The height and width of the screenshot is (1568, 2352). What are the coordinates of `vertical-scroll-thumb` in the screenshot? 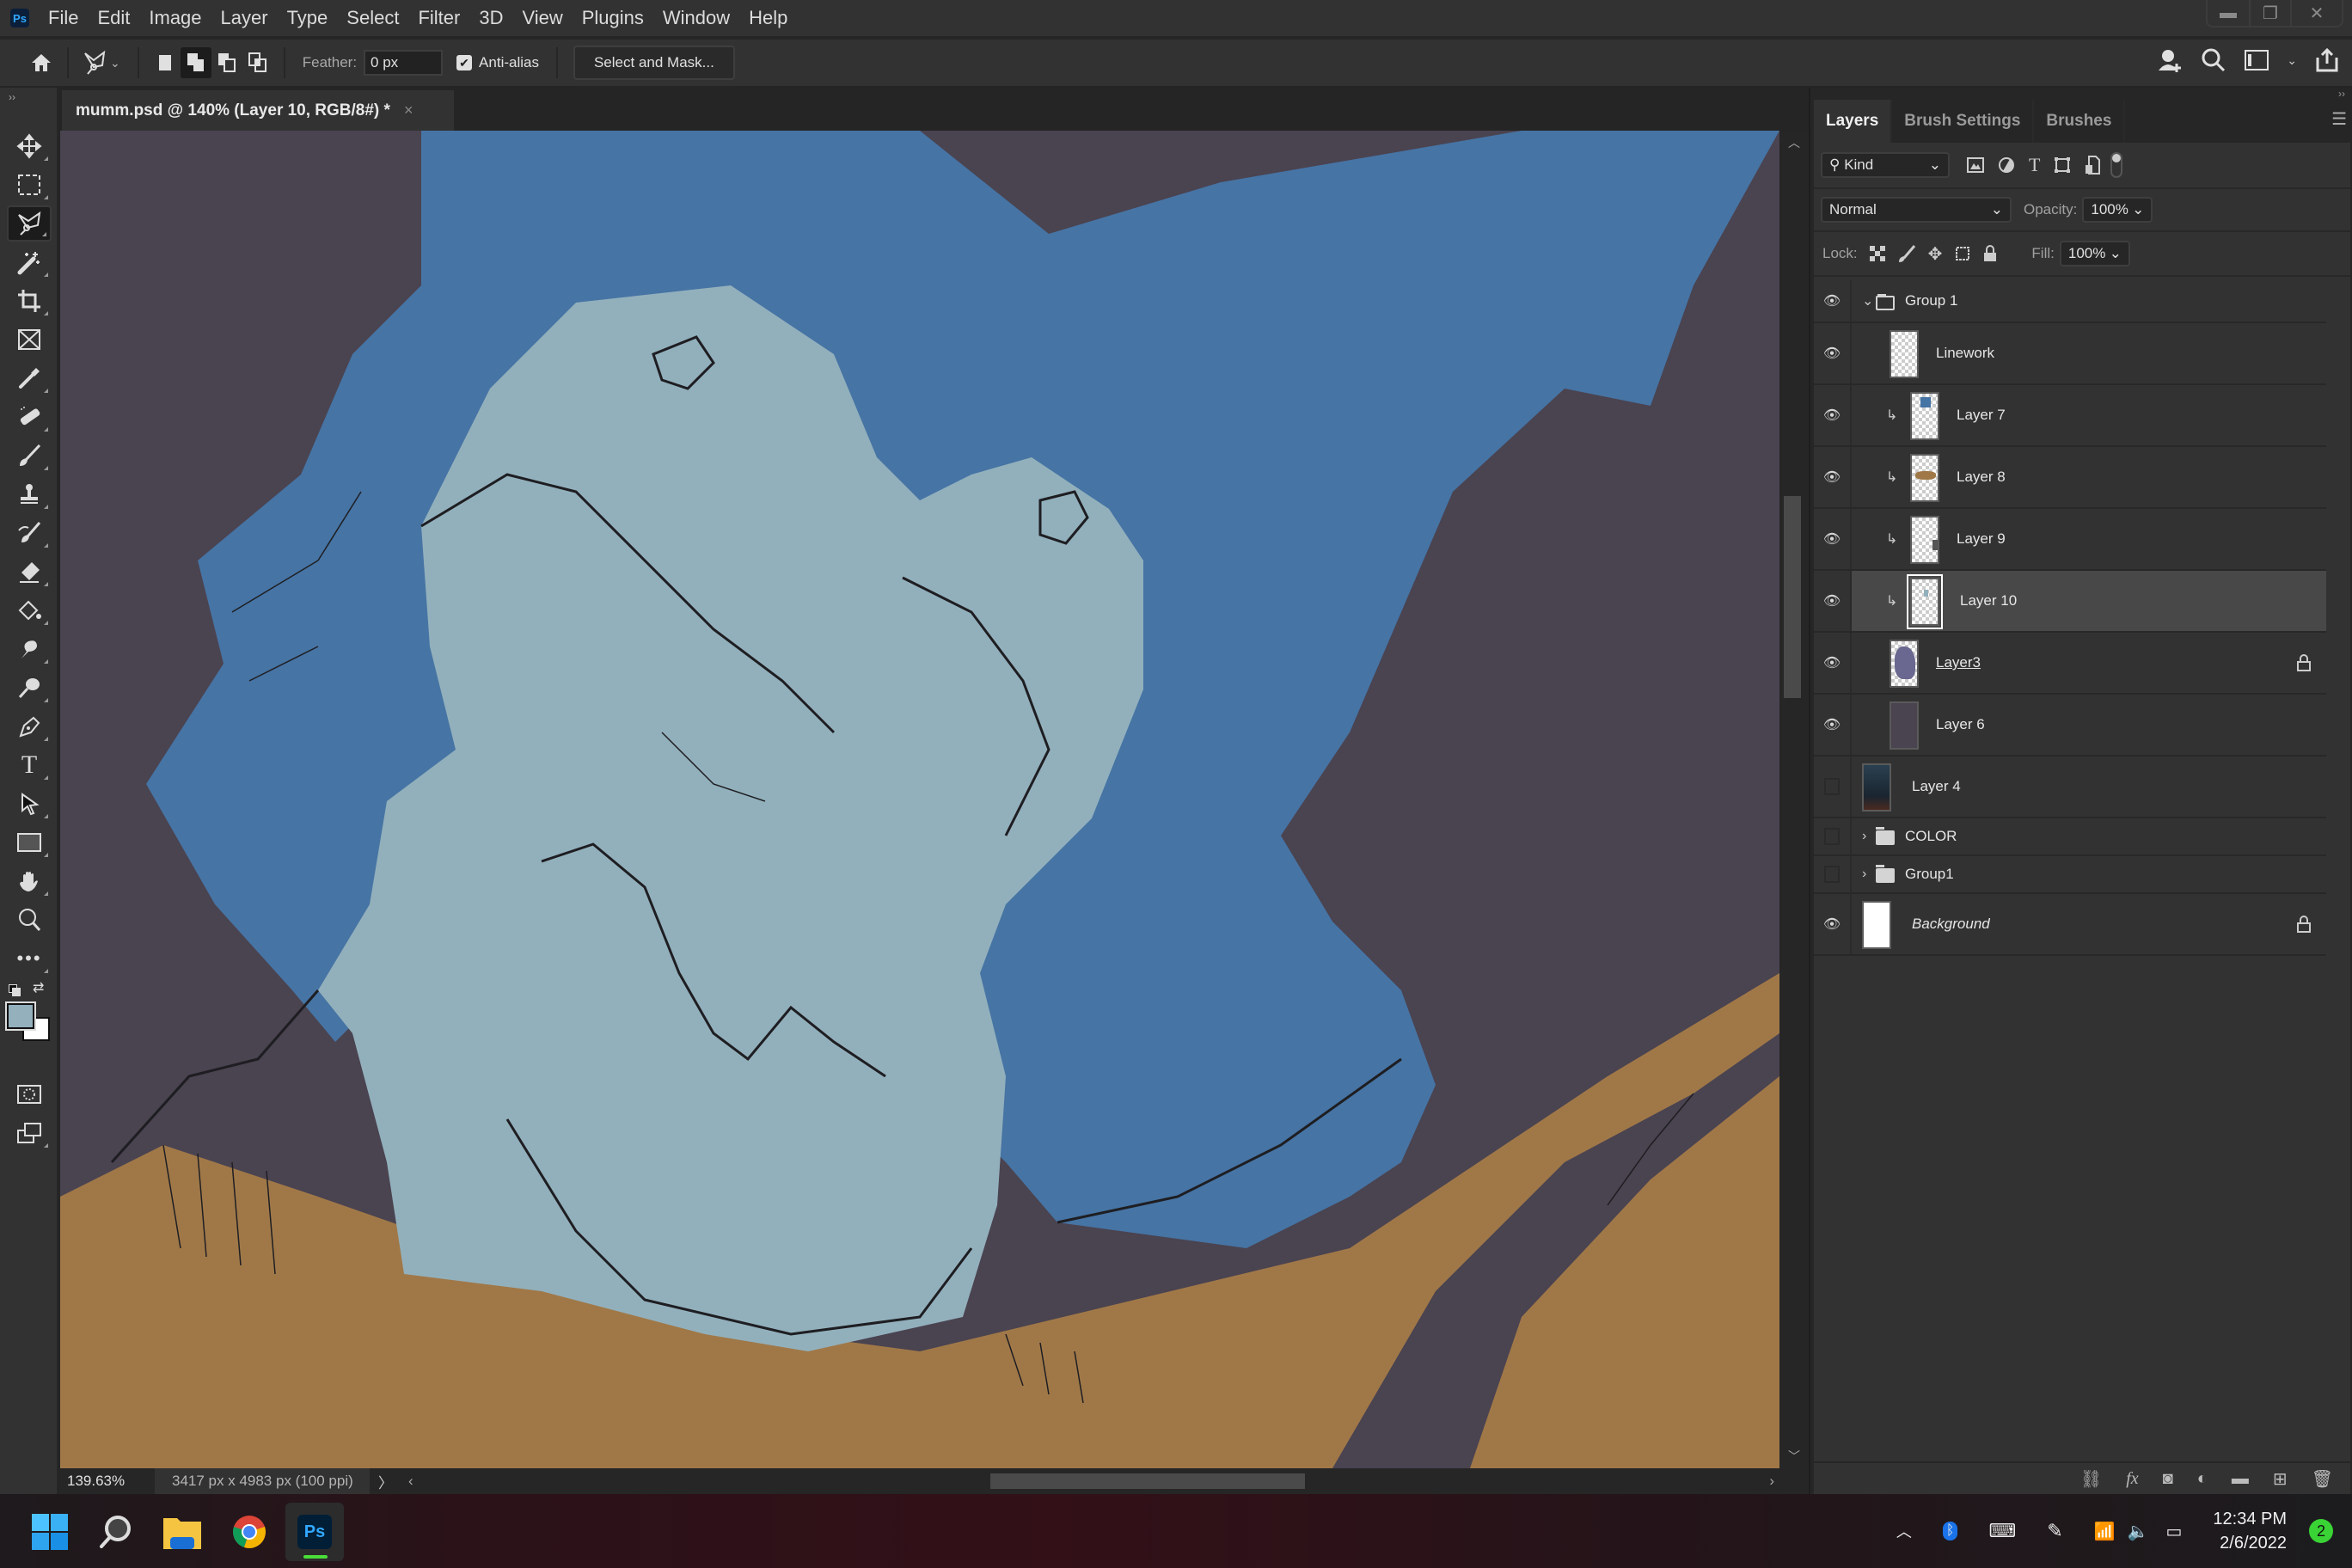 It's located at (1792, 597).